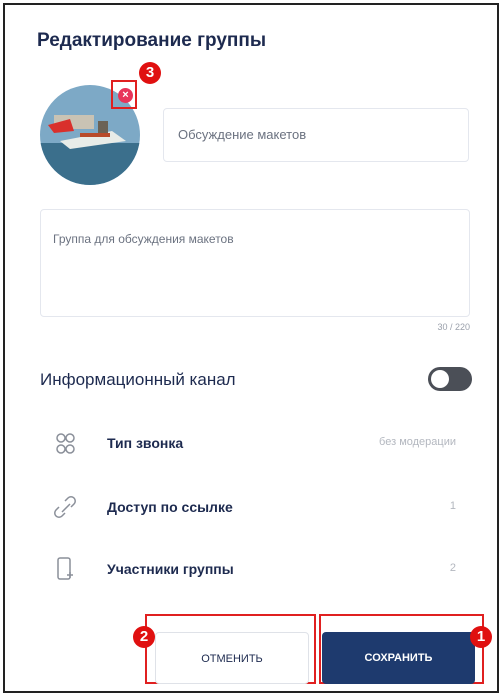 The image size is (504, 693). What do you see at coordinates (255, 444) in the screenshot?
I see `setting-row-call-type: Тип звонка без модерации` at bounding box center [255, 444].